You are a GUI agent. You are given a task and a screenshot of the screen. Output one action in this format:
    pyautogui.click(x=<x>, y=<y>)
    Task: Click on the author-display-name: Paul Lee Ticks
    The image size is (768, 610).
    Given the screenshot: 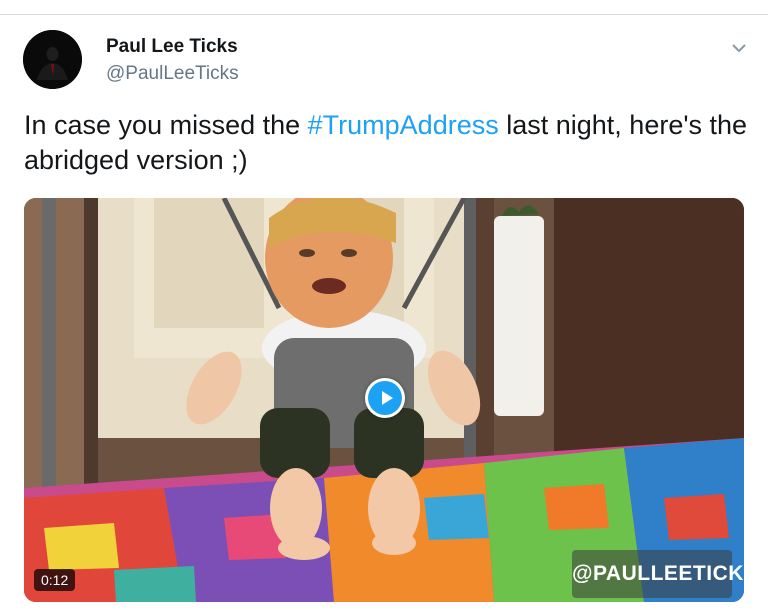 What is the action you would take?
    pyautogui.click(x=172, y=47)
    